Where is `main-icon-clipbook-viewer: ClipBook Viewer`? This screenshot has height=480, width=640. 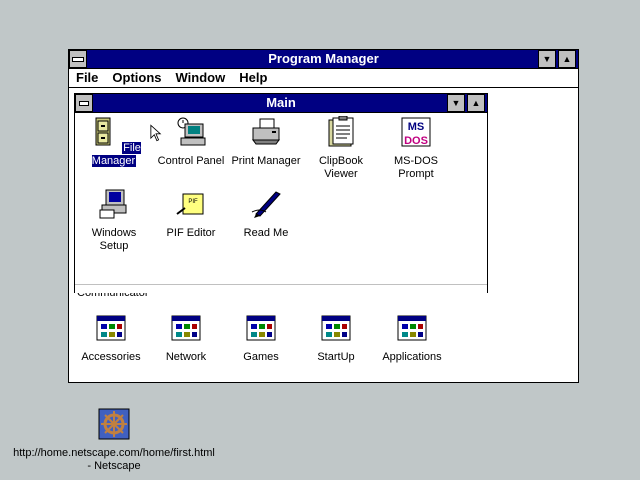
main-icon-clipbook-viewer: ClipBook Viewer is located at coordinates (341, 148).